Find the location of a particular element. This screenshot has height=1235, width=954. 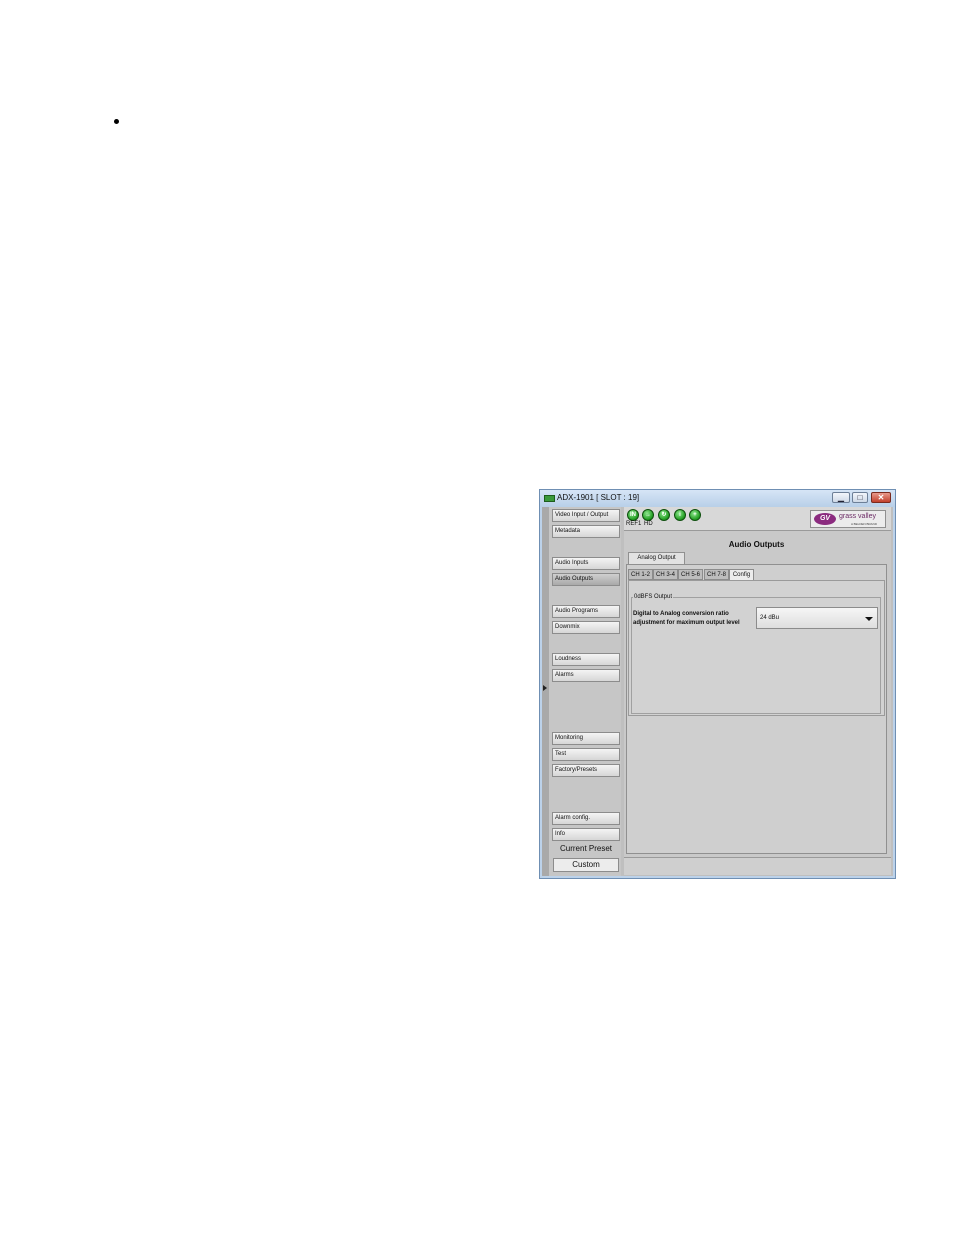

minimize-button: ▁ is located at coordinates (841, 497).